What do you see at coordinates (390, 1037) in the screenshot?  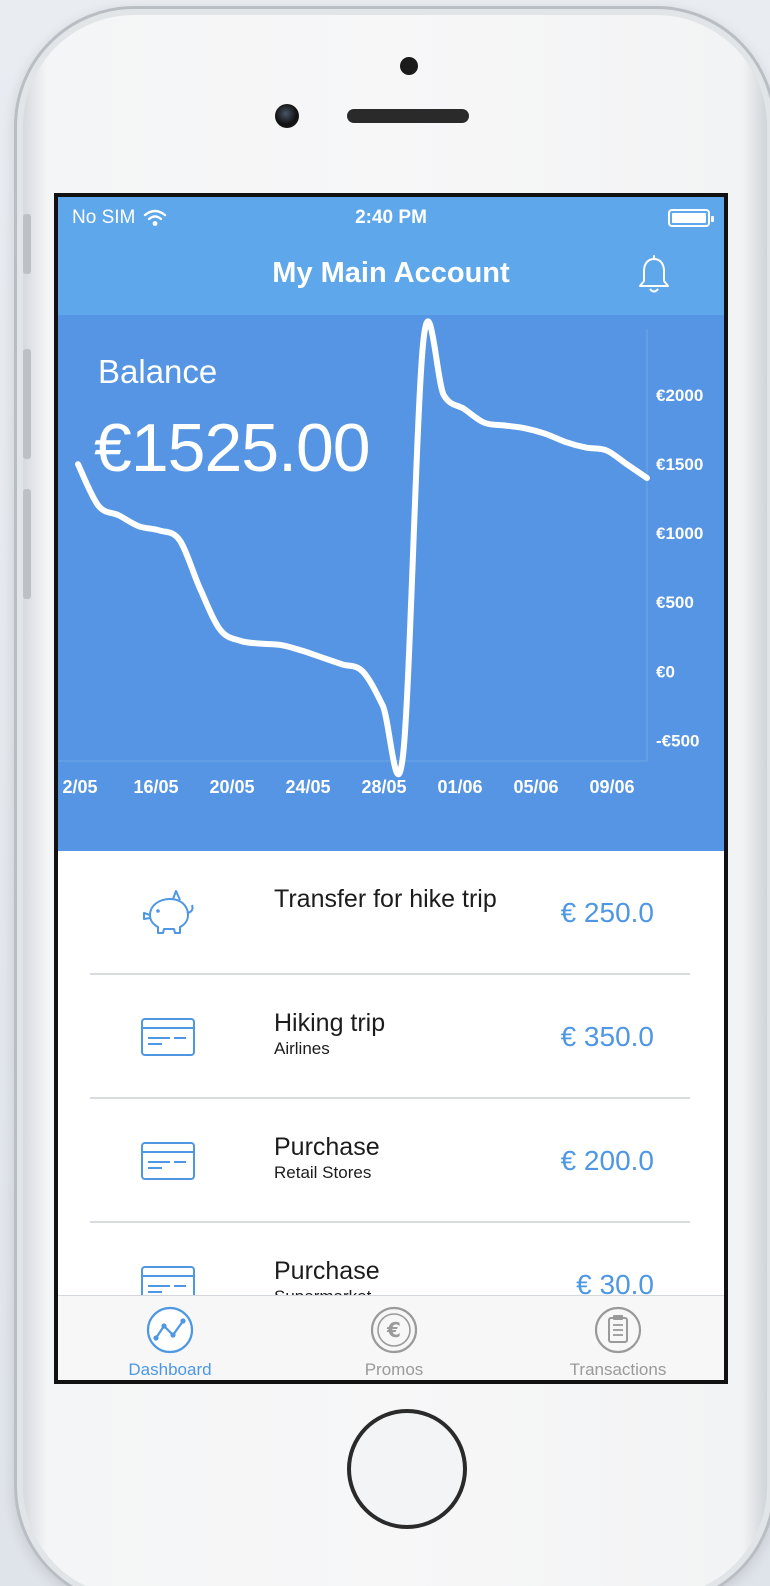 I see `transaction-row: Hiking trip Airlines € 350.0` at bounding box center [390, 1037].